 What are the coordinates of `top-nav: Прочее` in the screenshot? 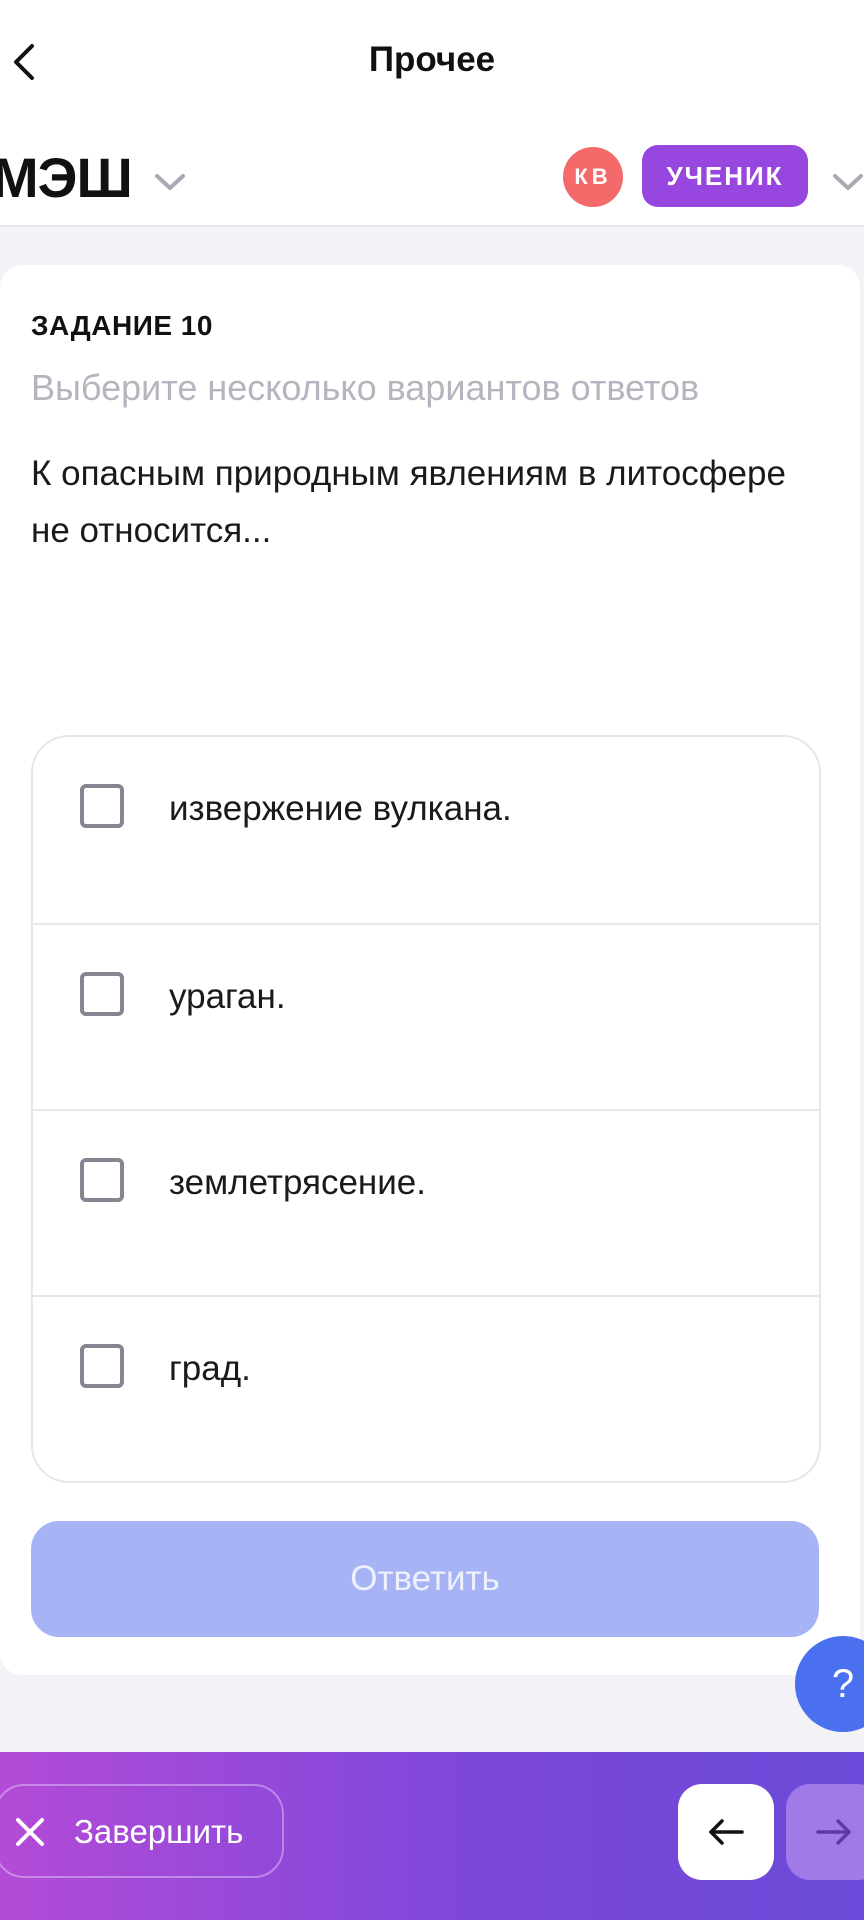 It's located at (432, 62).